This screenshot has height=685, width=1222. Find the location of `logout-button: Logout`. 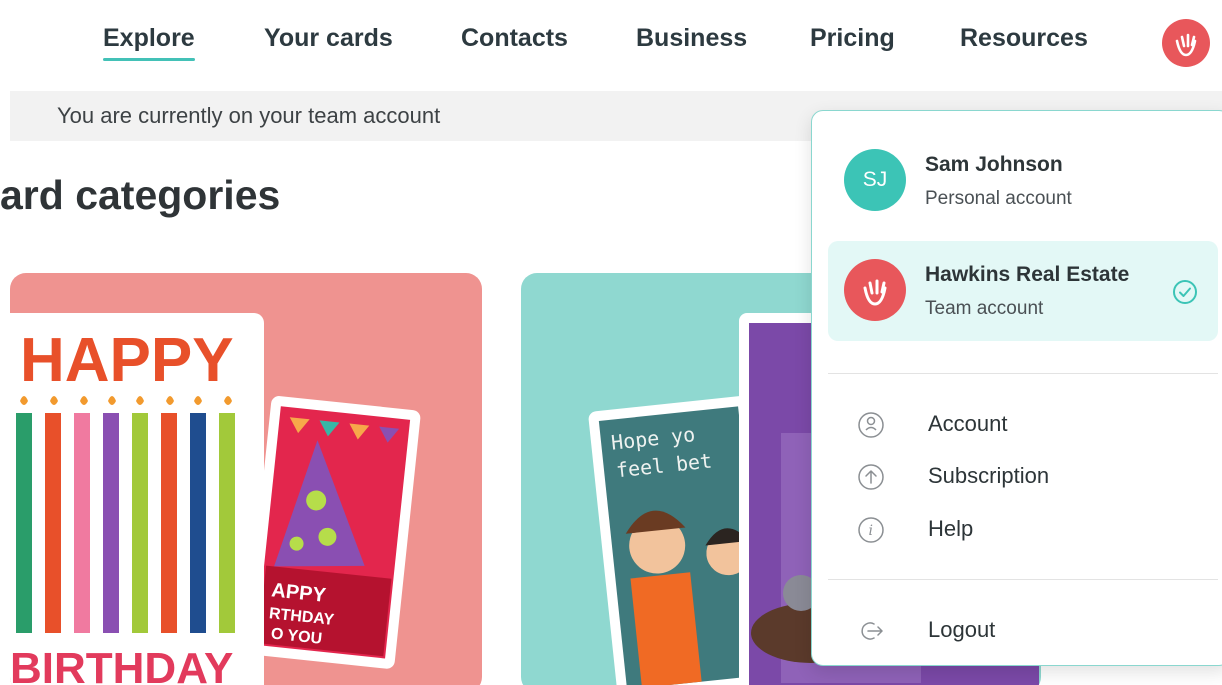

logout-button: Logout is located at coordinates (1023, 631).